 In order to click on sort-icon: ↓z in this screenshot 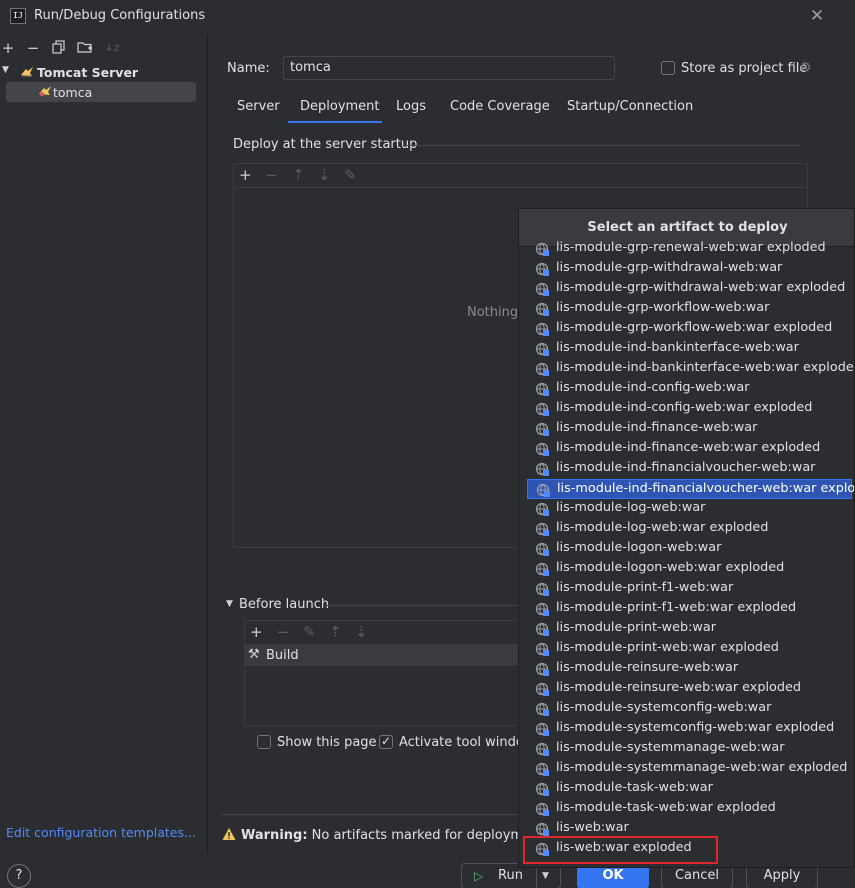, I will do `click(112, 48)`.